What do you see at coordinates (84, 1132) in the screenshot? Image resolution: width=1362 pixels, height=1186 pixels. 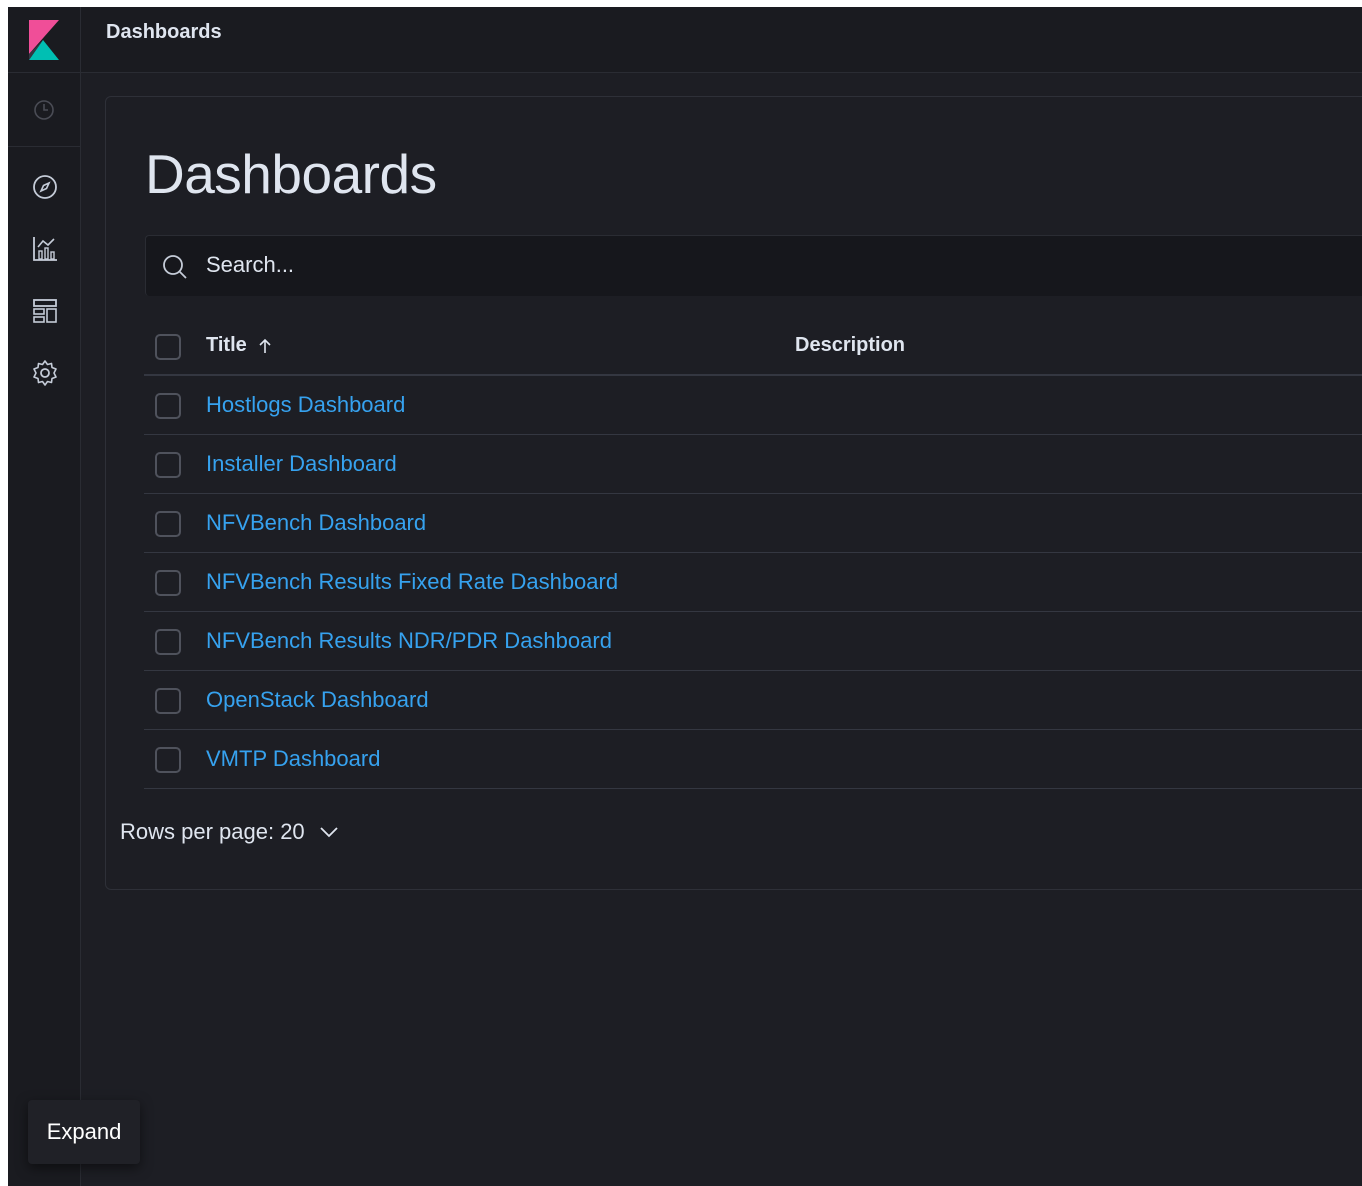 I see `expand-nav-button: Expand` at bounding box center [84, 1132].